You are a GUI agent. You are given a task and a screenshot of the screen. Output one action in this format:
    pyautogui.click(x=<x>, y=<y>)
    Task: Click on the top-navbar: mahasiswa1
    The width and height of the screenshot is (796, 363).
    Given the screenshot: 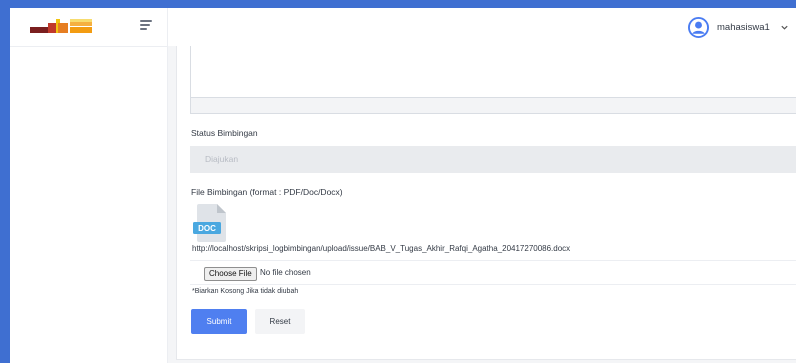 What is the action you would take?
    pyautogui.click(x=403, y=27)
    